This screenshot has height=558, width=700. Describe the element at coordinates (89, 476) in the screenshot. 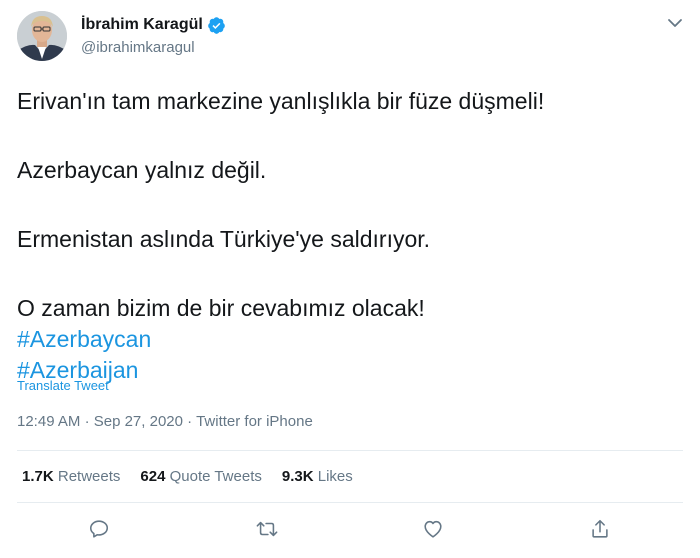

I see `retweets-label: Retweets` at that location.